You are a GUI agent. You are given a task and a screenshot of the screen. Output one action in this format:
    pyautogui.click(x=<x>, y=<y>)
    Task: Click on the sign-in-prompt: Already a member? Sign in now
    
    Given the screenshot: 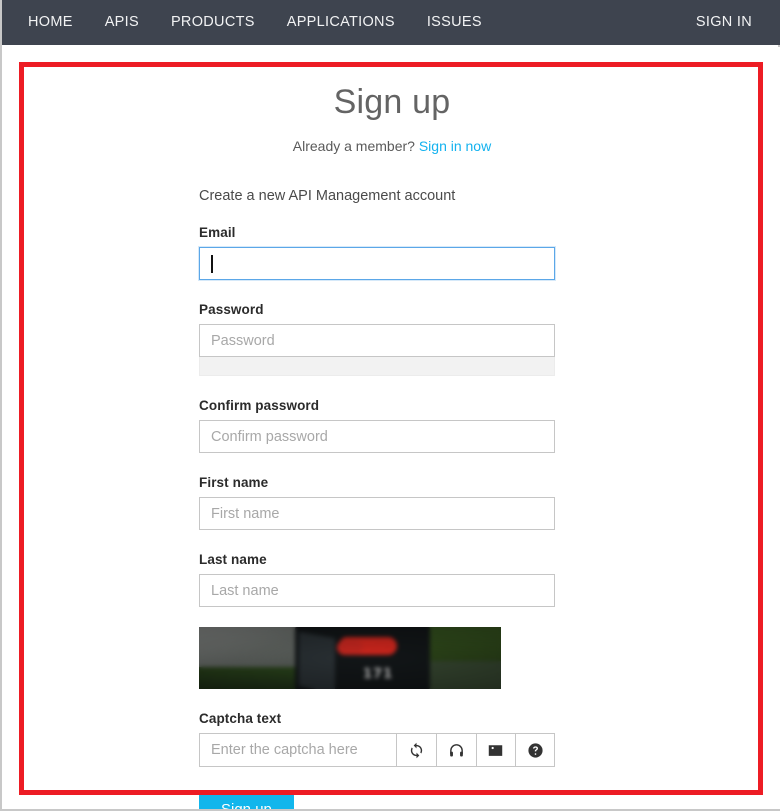 What is the action you would take?
    pyautogui.click(x=392, y=146)
    